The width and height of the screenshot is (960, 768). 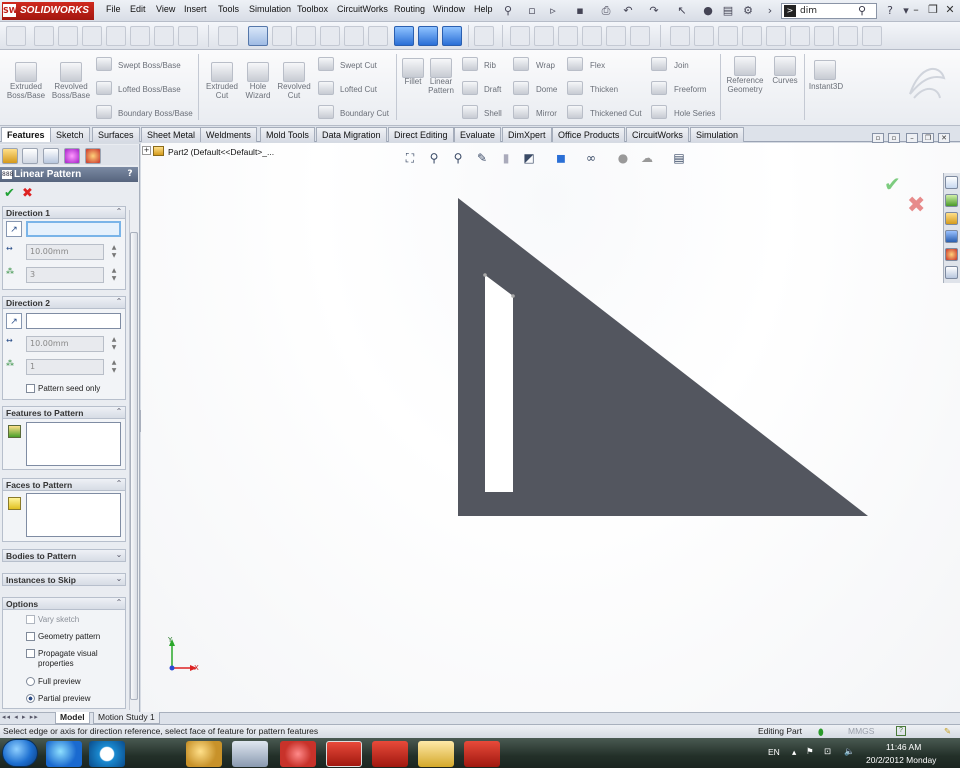 I want to click on linear-pattern-icon, so click(x=441, y=68).